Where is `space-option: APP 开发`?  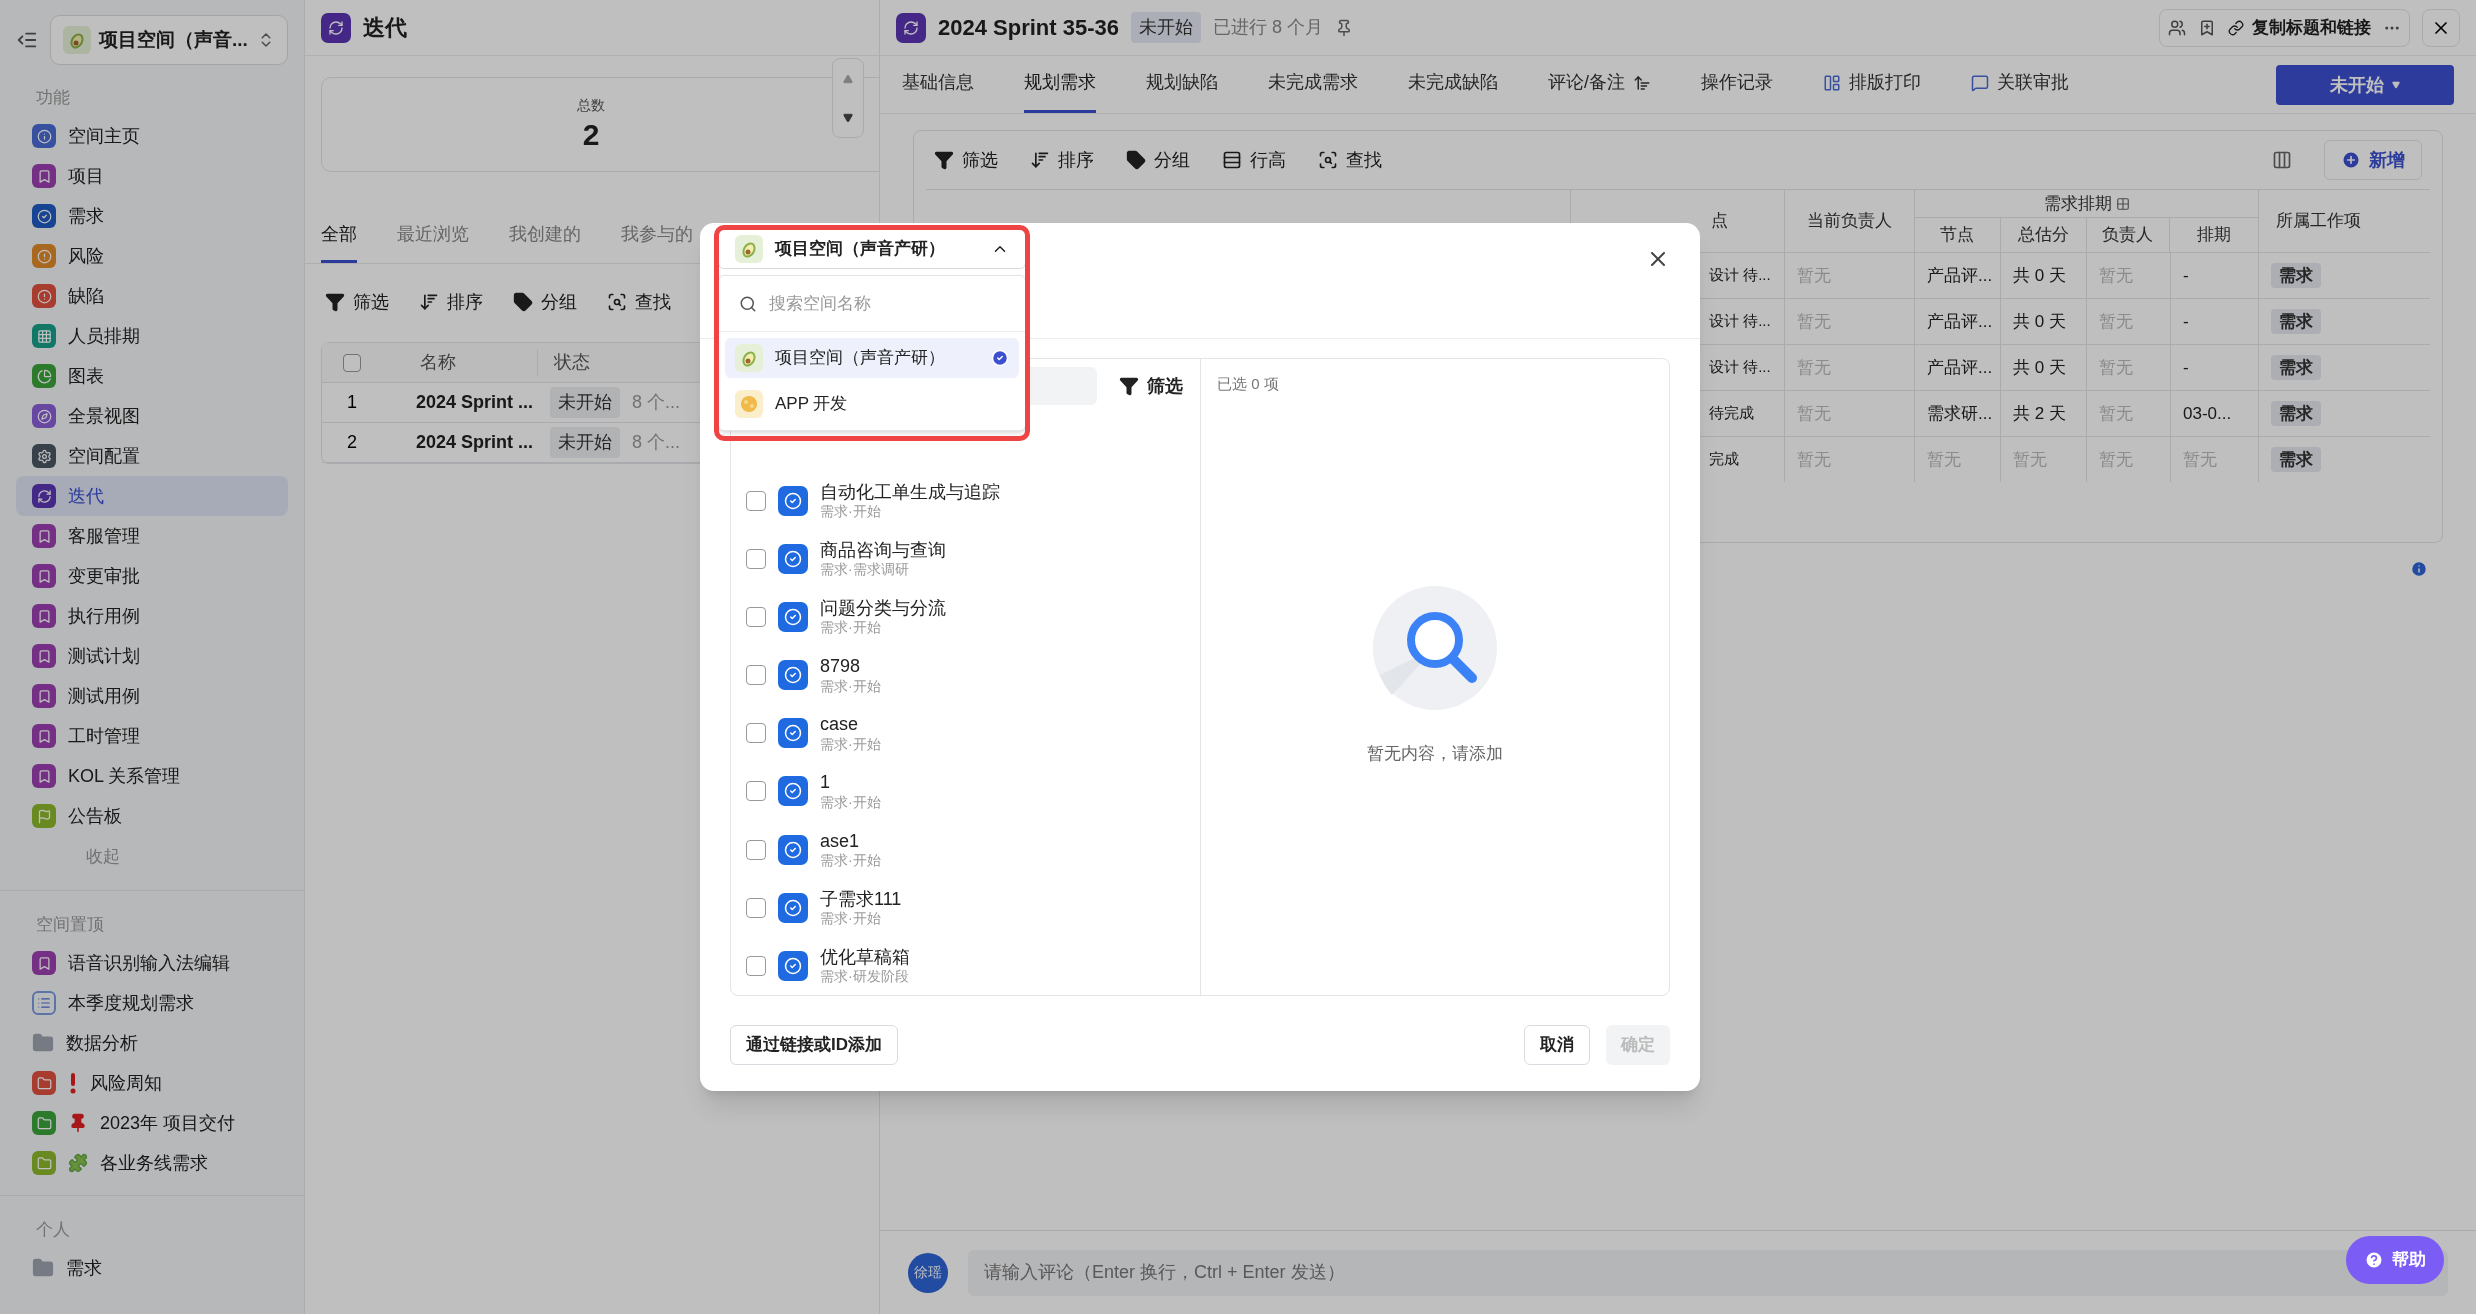 space-option: APP 开发 is located at coordinates (872, 404).